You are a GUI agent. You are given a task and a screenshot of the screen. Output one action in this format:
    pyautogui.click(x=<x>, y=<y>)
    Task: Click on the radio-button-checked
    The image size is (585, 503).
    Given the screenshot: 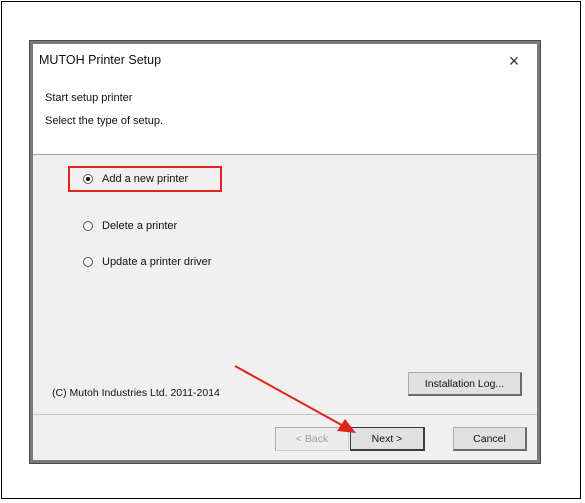 What is the action you would take?
    pyautogui.click(x=88, y=179)
    